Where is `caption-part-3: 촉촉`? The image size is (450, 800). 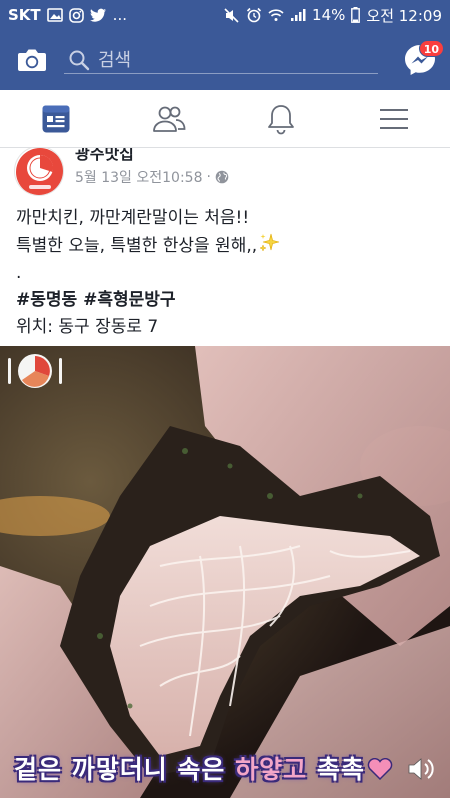
caption-part-3: 촉촉 is located at coordinates (336, 769).